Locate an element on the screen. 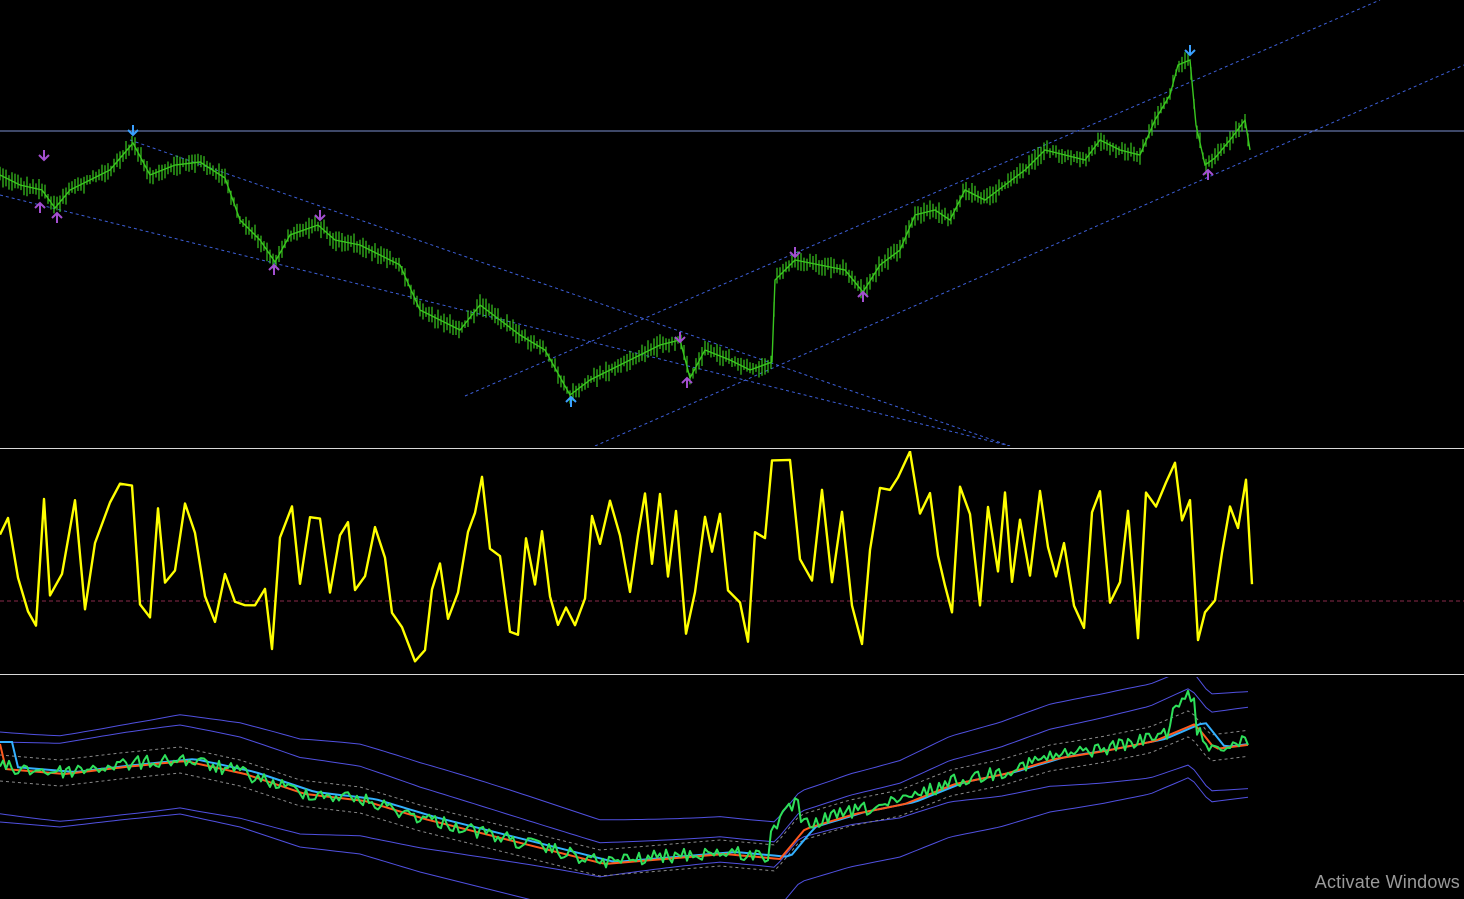 The image size is (1464, 899). band-outer-lower is located at coordinates (624, 838).